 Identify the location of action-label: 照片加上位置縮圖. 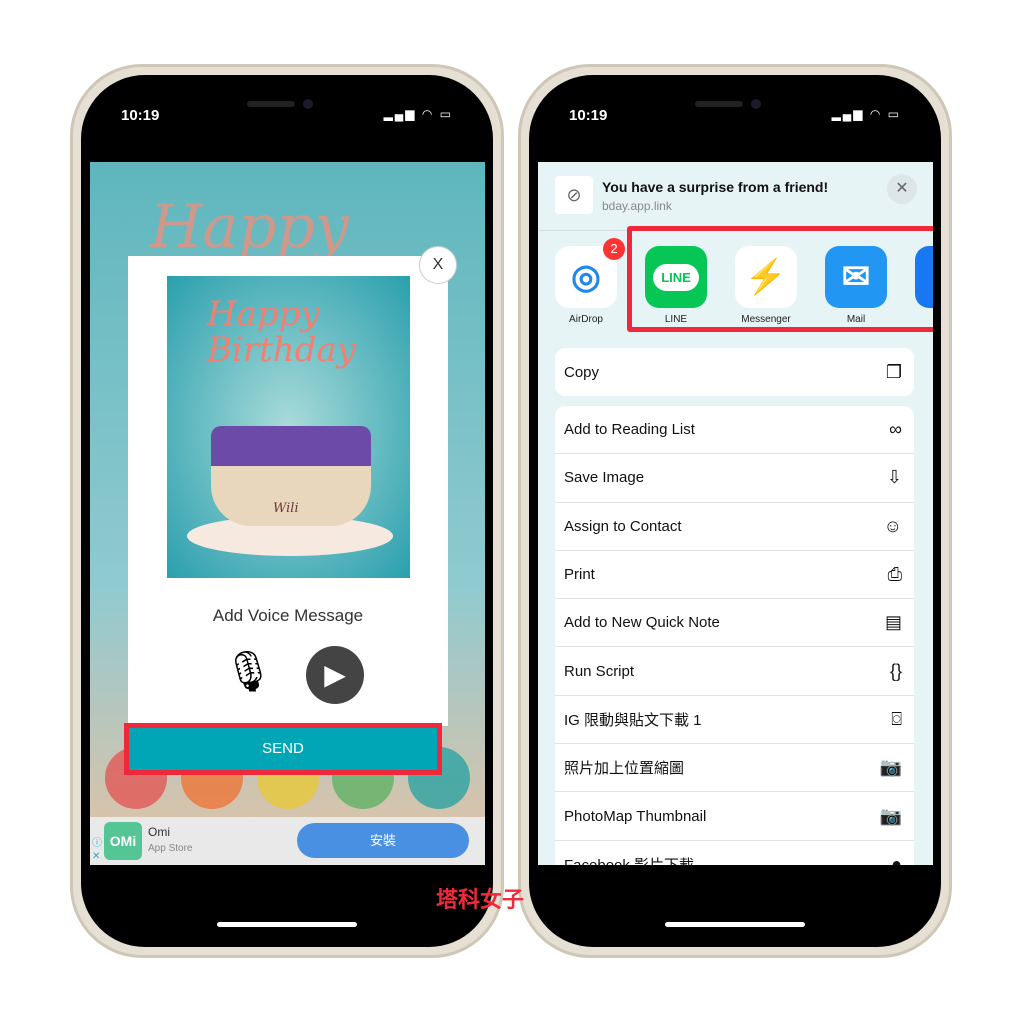
(624, 769).